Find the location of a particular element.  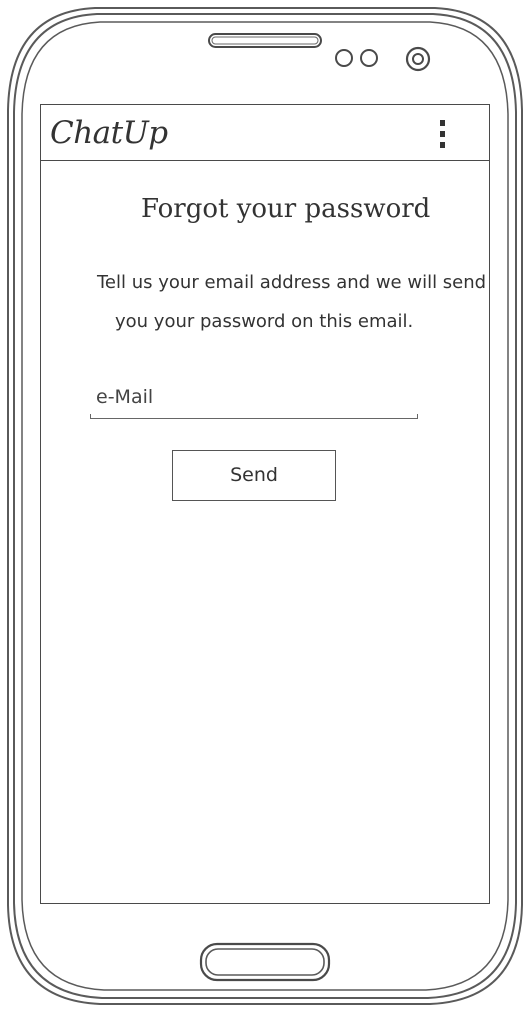

page-title: Forgot your password is located at coordinates (286, 209).